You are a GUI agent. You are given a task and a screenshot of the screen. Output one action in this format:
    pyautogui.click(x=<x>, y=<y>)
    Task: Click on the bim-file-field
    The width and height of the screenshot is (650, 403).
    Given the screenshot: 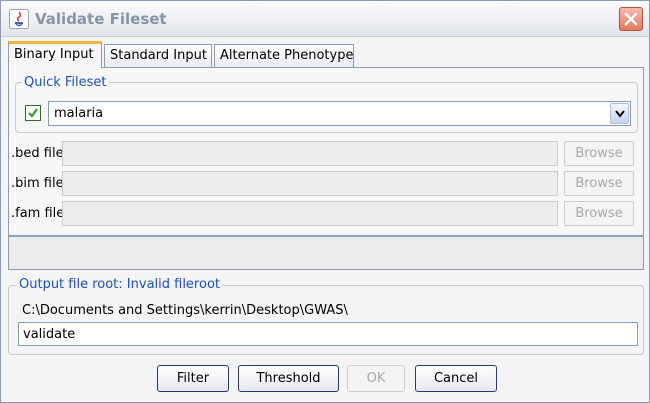 What is the action you would take?
    pyautogui.click(x=310, y=183)
    